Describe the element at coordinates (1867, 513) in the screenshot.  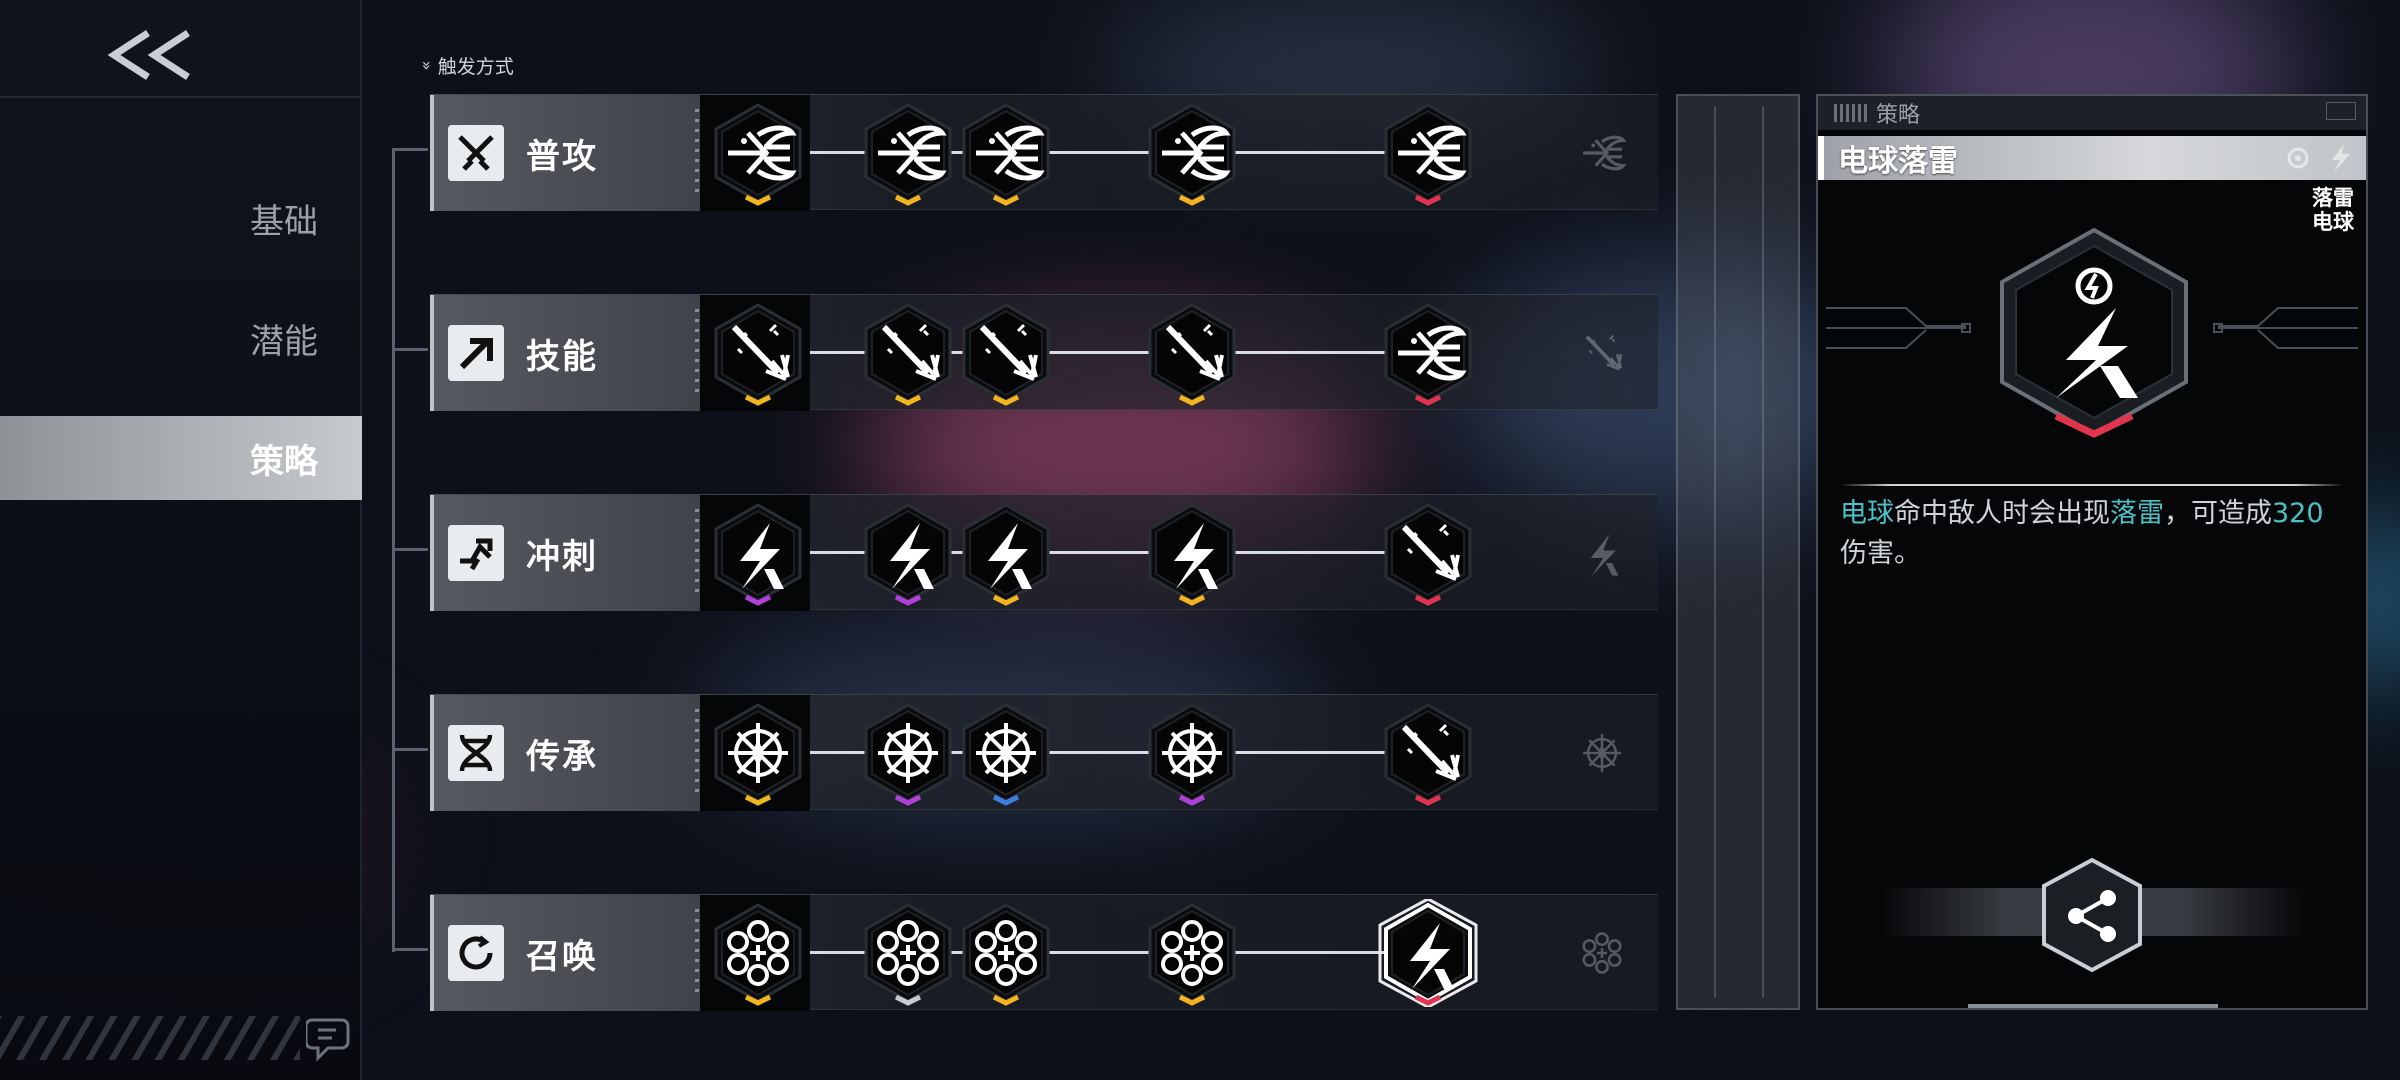
I see `desc-highlight: 电球` at that location.